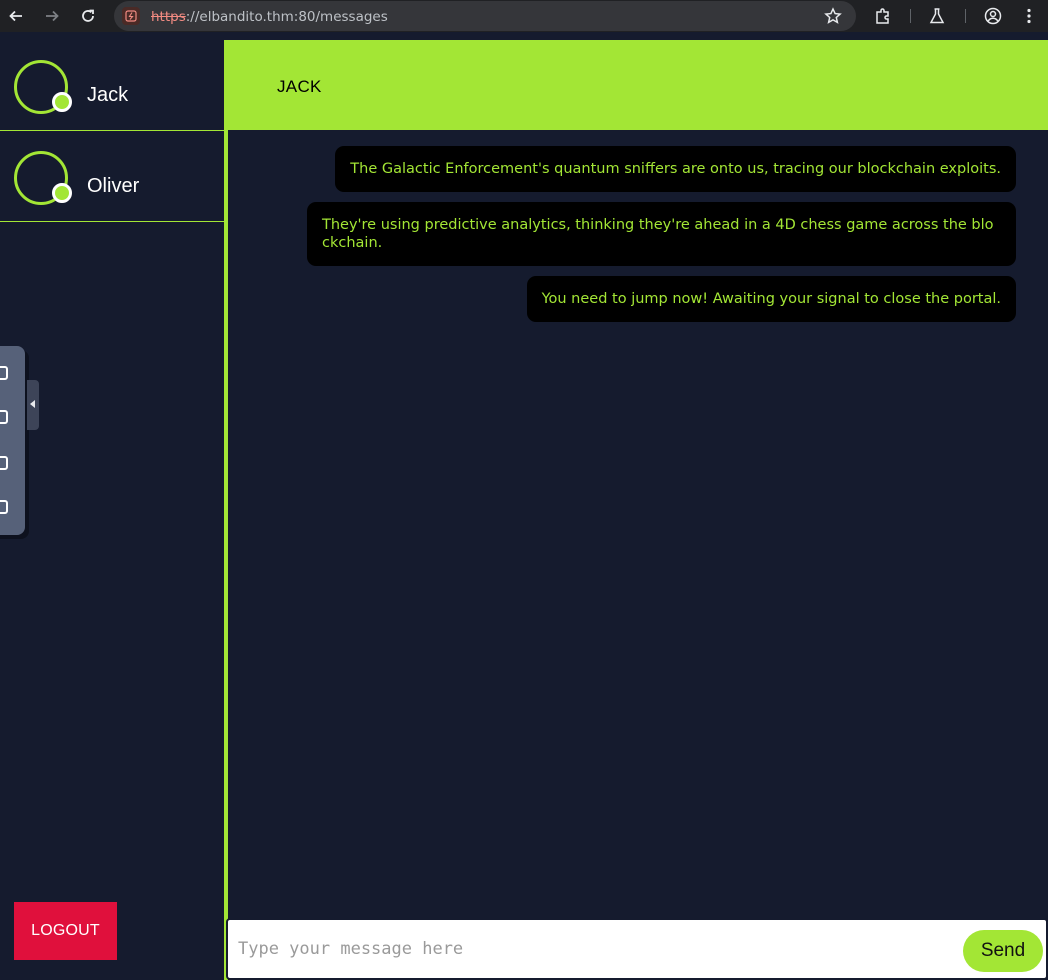 The height and width of the screenshot is (980, 1048). I want to click on url-text: https://elbandito.thm:80/messages, so click(269, 17).